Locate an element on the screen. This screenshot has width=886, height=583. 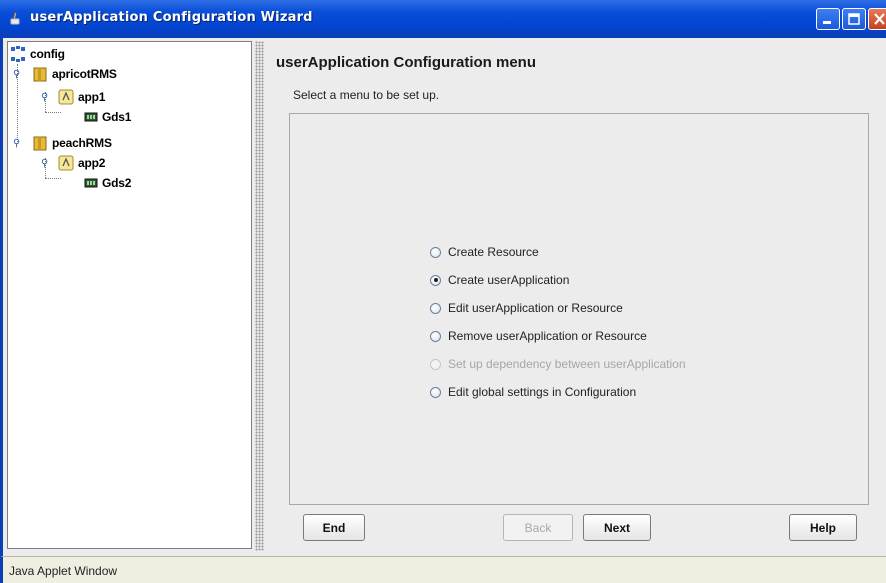
tree-node-label: app1 is located at coordinates (92, 97).